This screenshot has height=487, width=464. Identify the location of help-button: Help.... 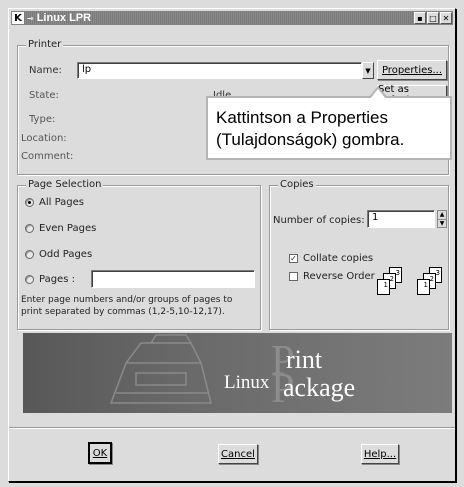
(380, 454).